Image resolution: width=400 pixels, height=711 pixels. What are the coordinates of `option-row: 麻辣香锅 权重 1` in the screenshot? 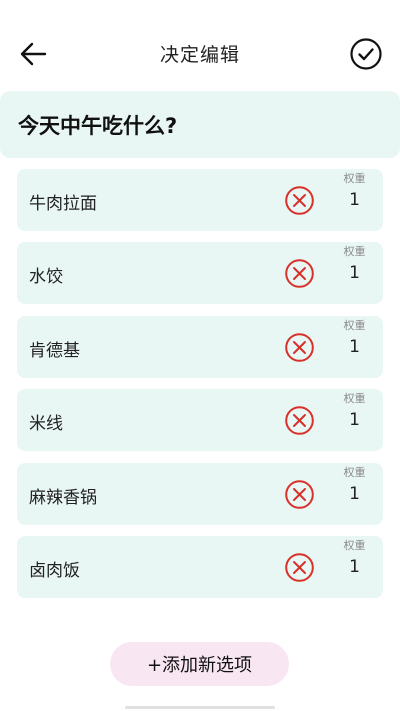 It's located at (200, 493).